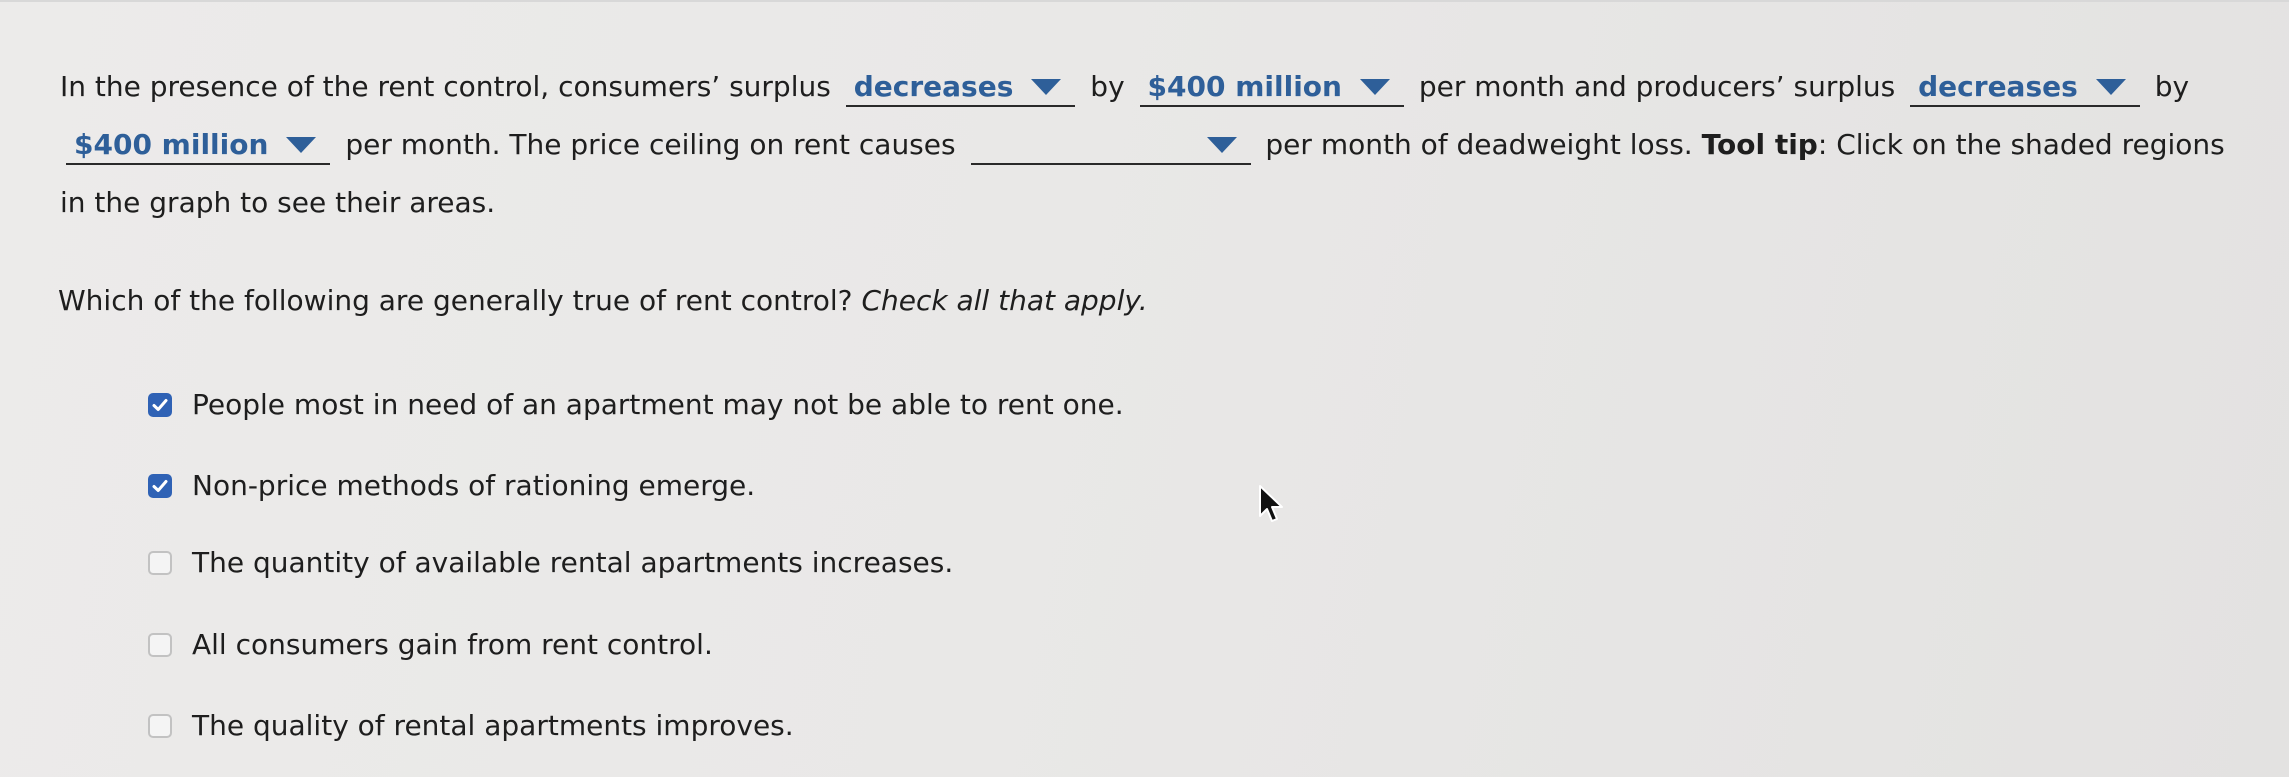 The width and height of the screenshot is (2289, 777). I want to click on sentence-text: per month of deadweight loss., so click(1479, 144).